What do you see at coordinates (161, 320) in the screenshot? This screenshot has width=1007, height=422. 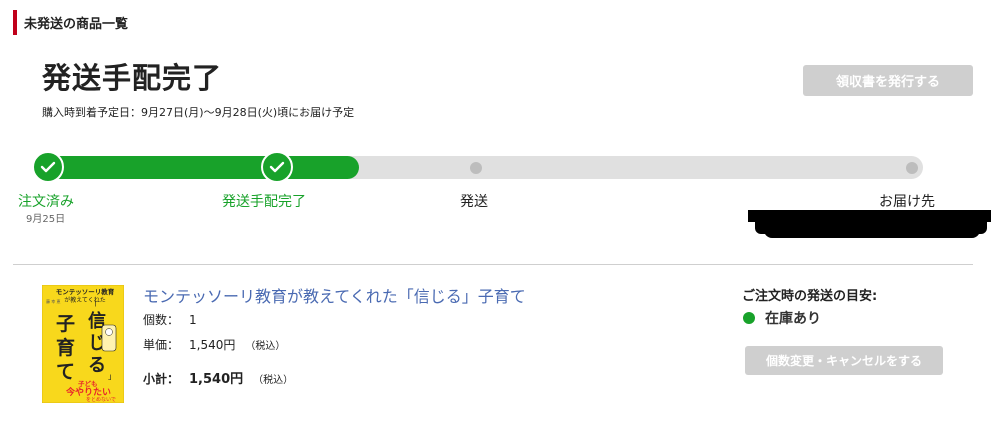 I see `quantity-label: 個数：` at bounding box center [161, 320].